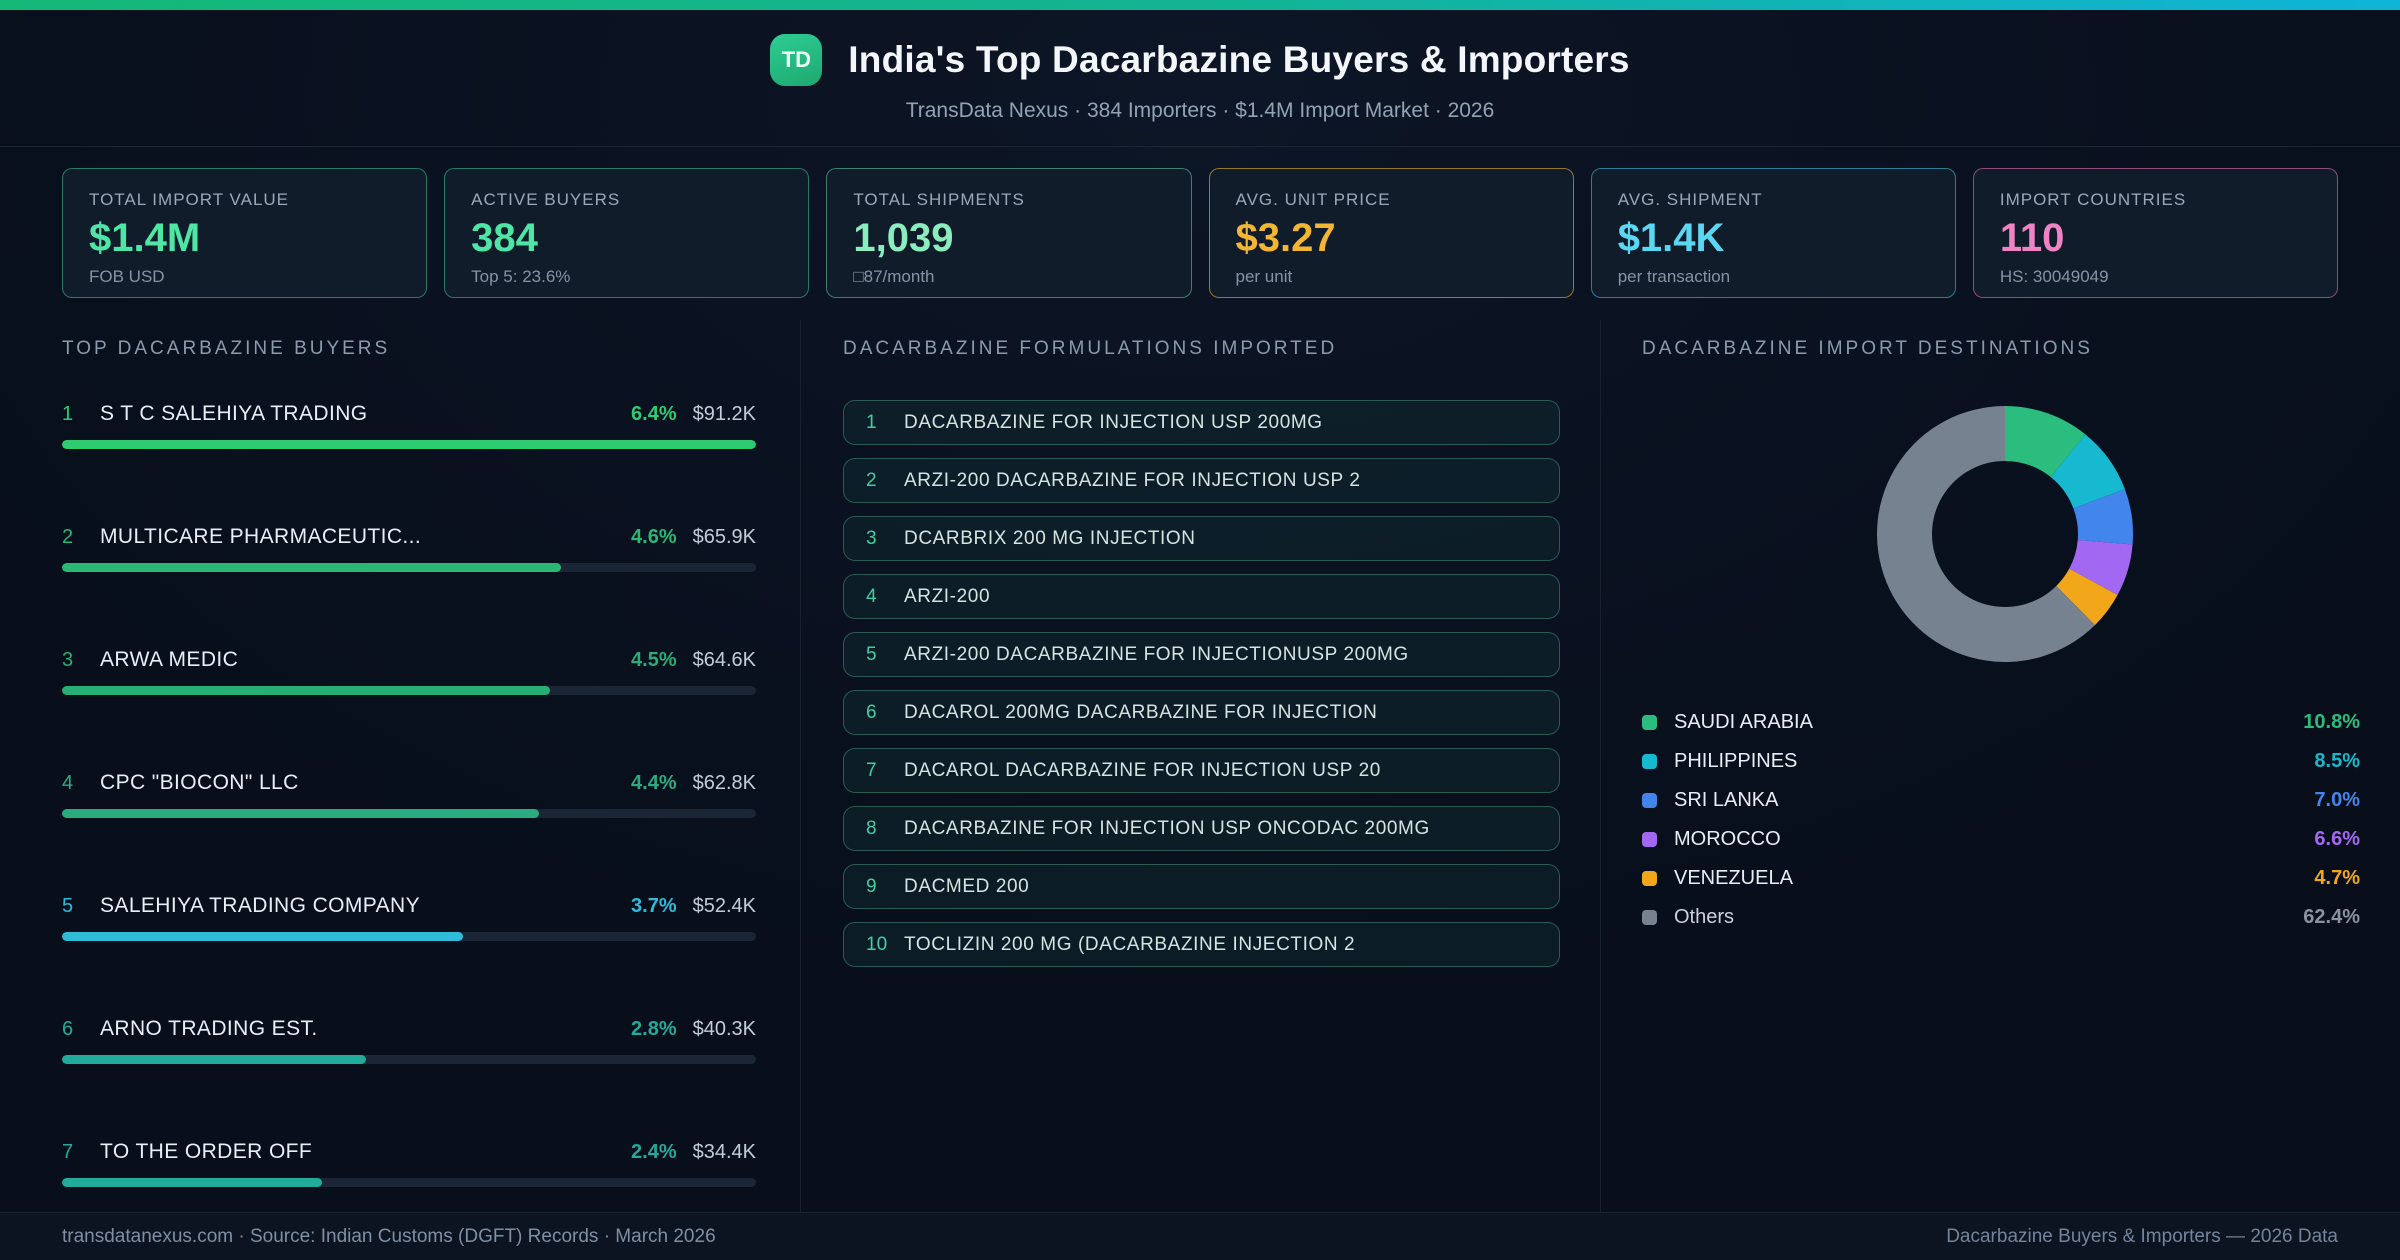  I want to click on legend-row: SRI LANKA 7.0%, so click(2001, 800).